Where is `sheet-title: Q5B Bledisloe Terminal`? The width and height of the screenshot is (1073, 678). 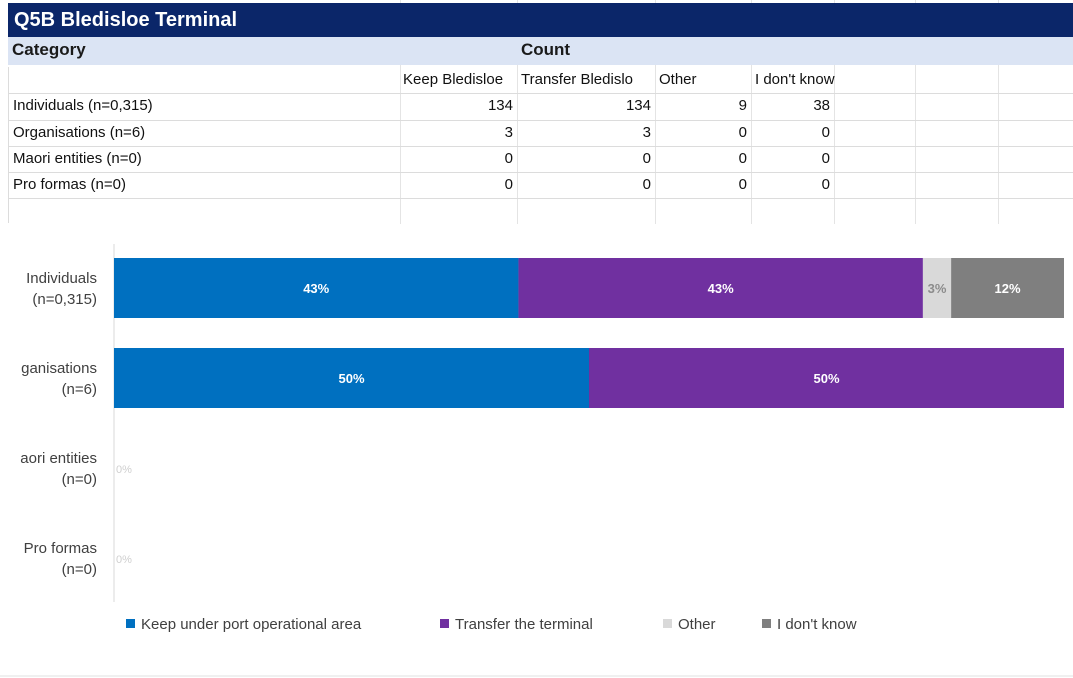
sheet-title: Q5B Bledisloe Terminal is located at coordinates (540, 20).